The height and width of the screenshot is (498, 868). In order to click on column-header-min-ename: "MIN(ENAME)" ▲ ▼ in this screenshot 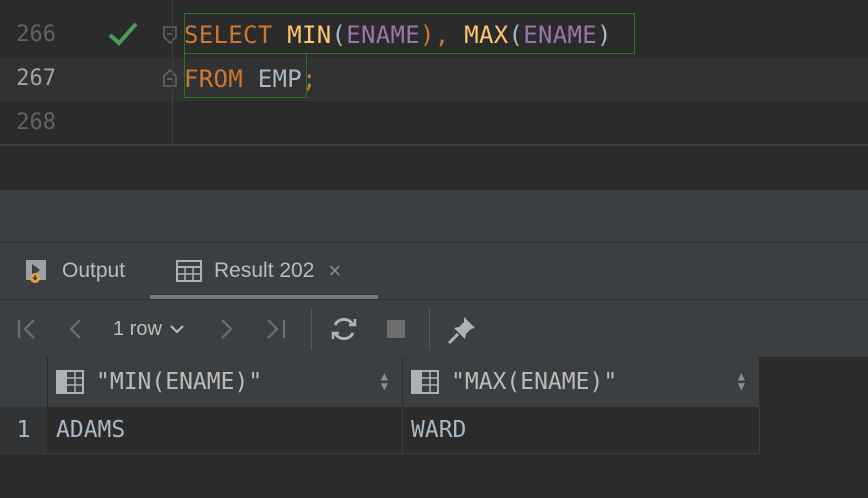, I will do `click(225, 382)`.